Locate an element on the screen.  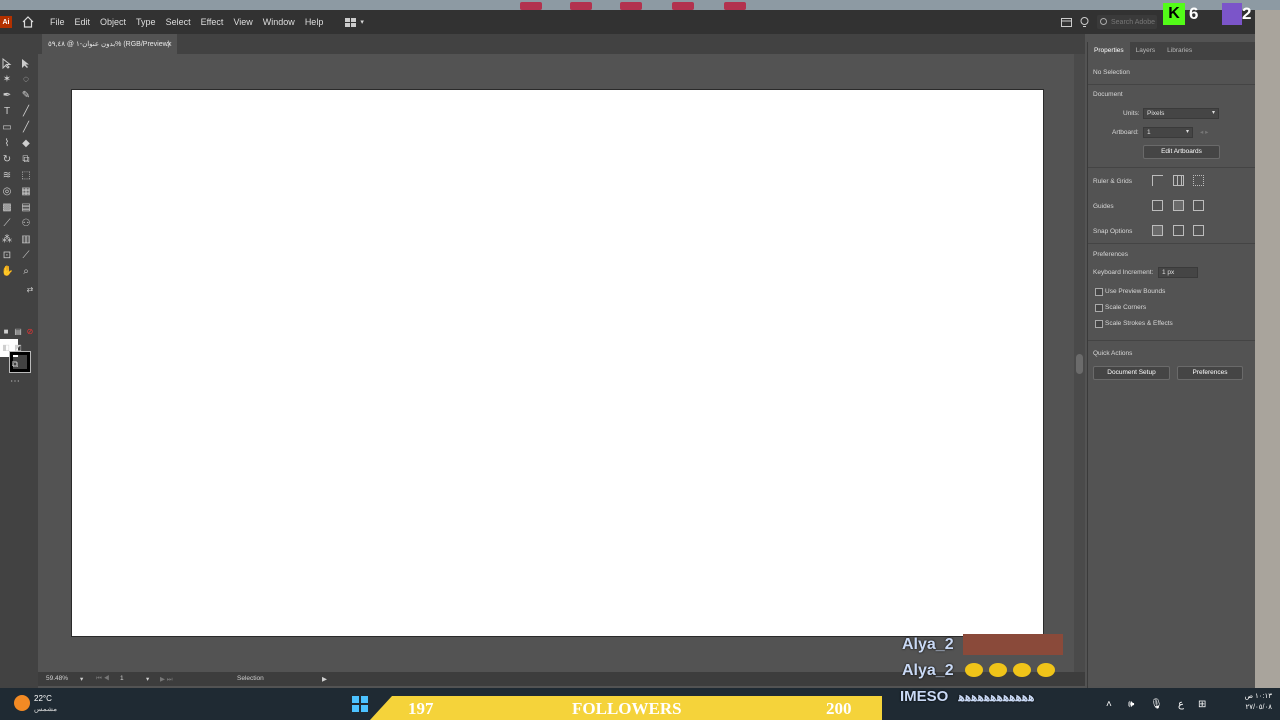
gradient-mode-icon: ▤ is located at coordinates (18, 332).